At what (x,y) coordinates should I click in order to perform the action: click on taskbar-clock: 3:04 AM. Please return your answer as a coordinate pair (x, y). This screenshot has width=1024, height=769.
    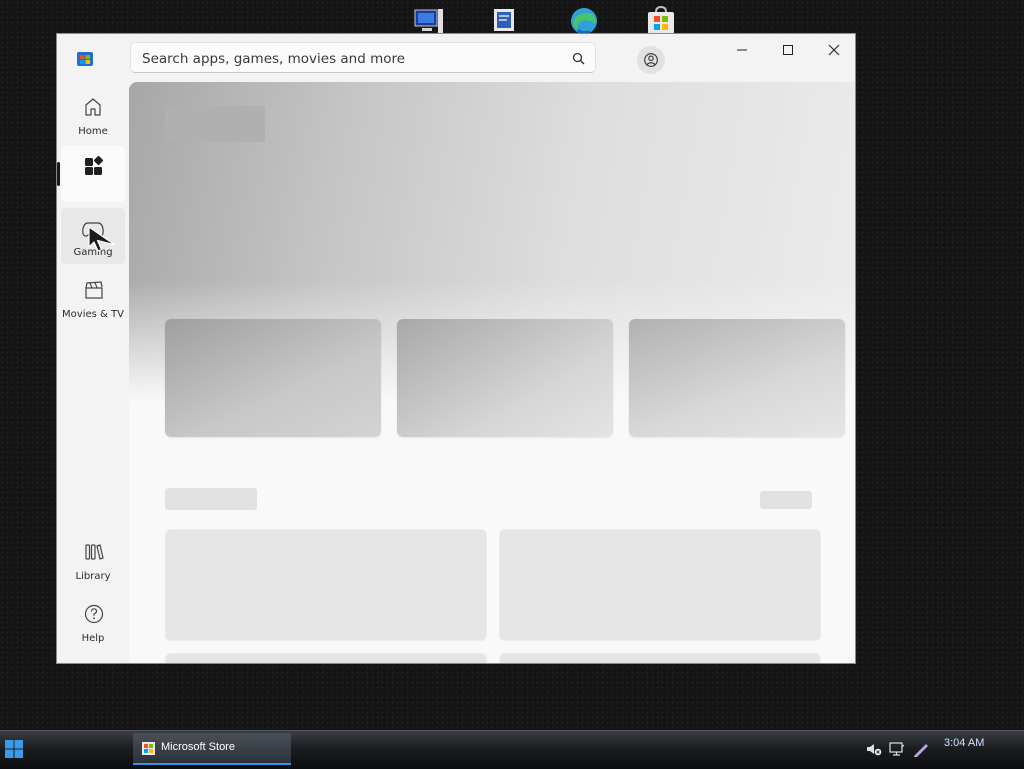
    Looking at the image, I should click on (964, 743).